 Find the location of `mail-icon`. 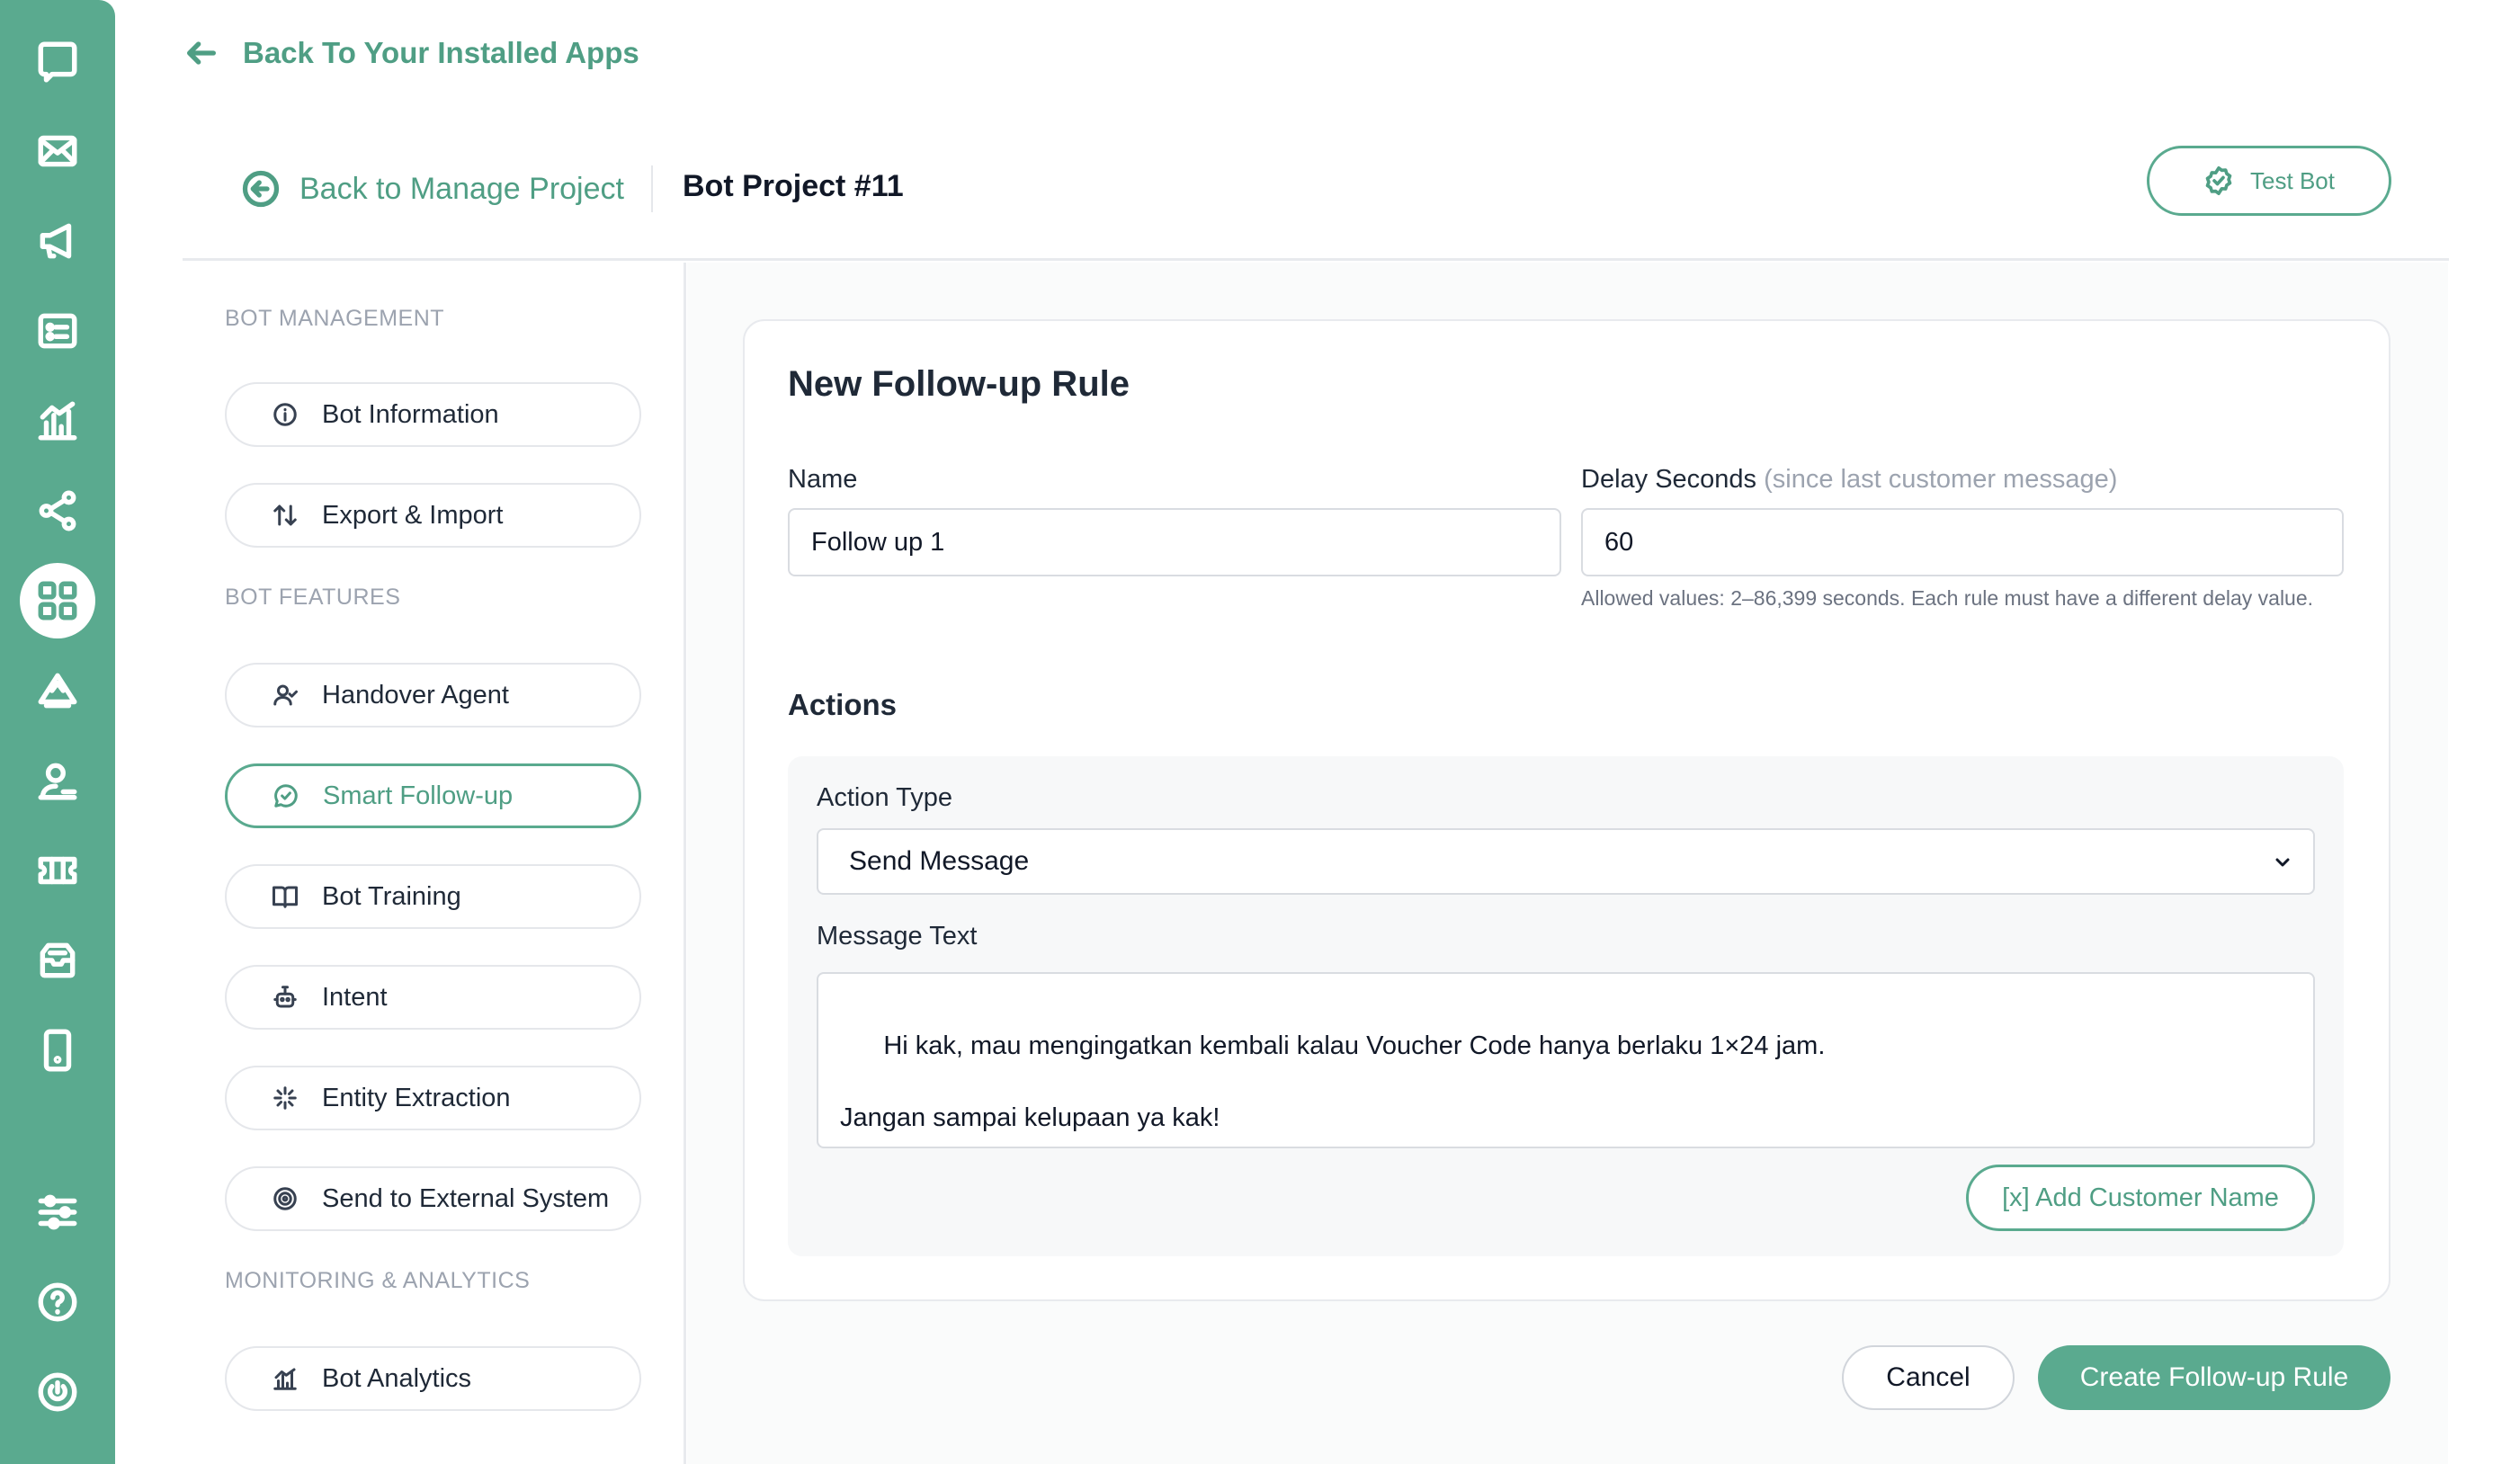

mail-icon is located at coordinates (57, 151).